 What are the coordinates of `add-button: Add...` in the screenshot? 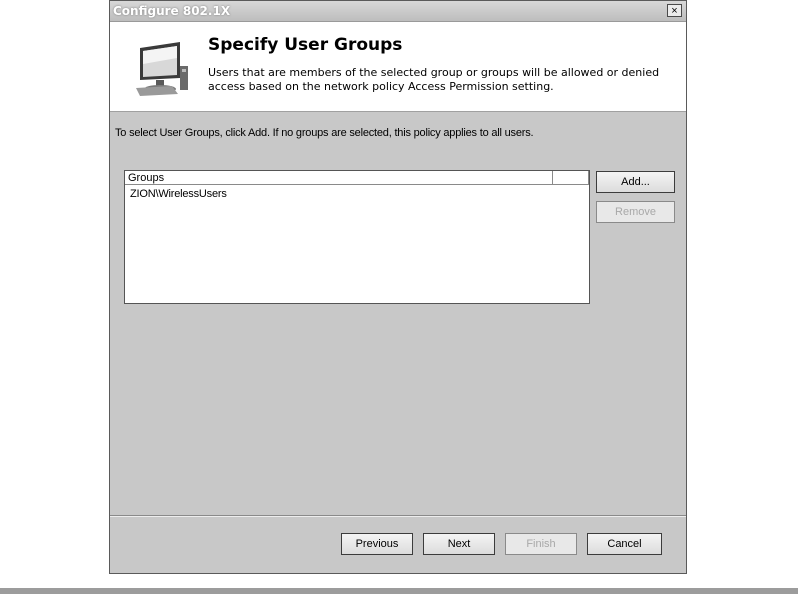 It's located at (635, 182).